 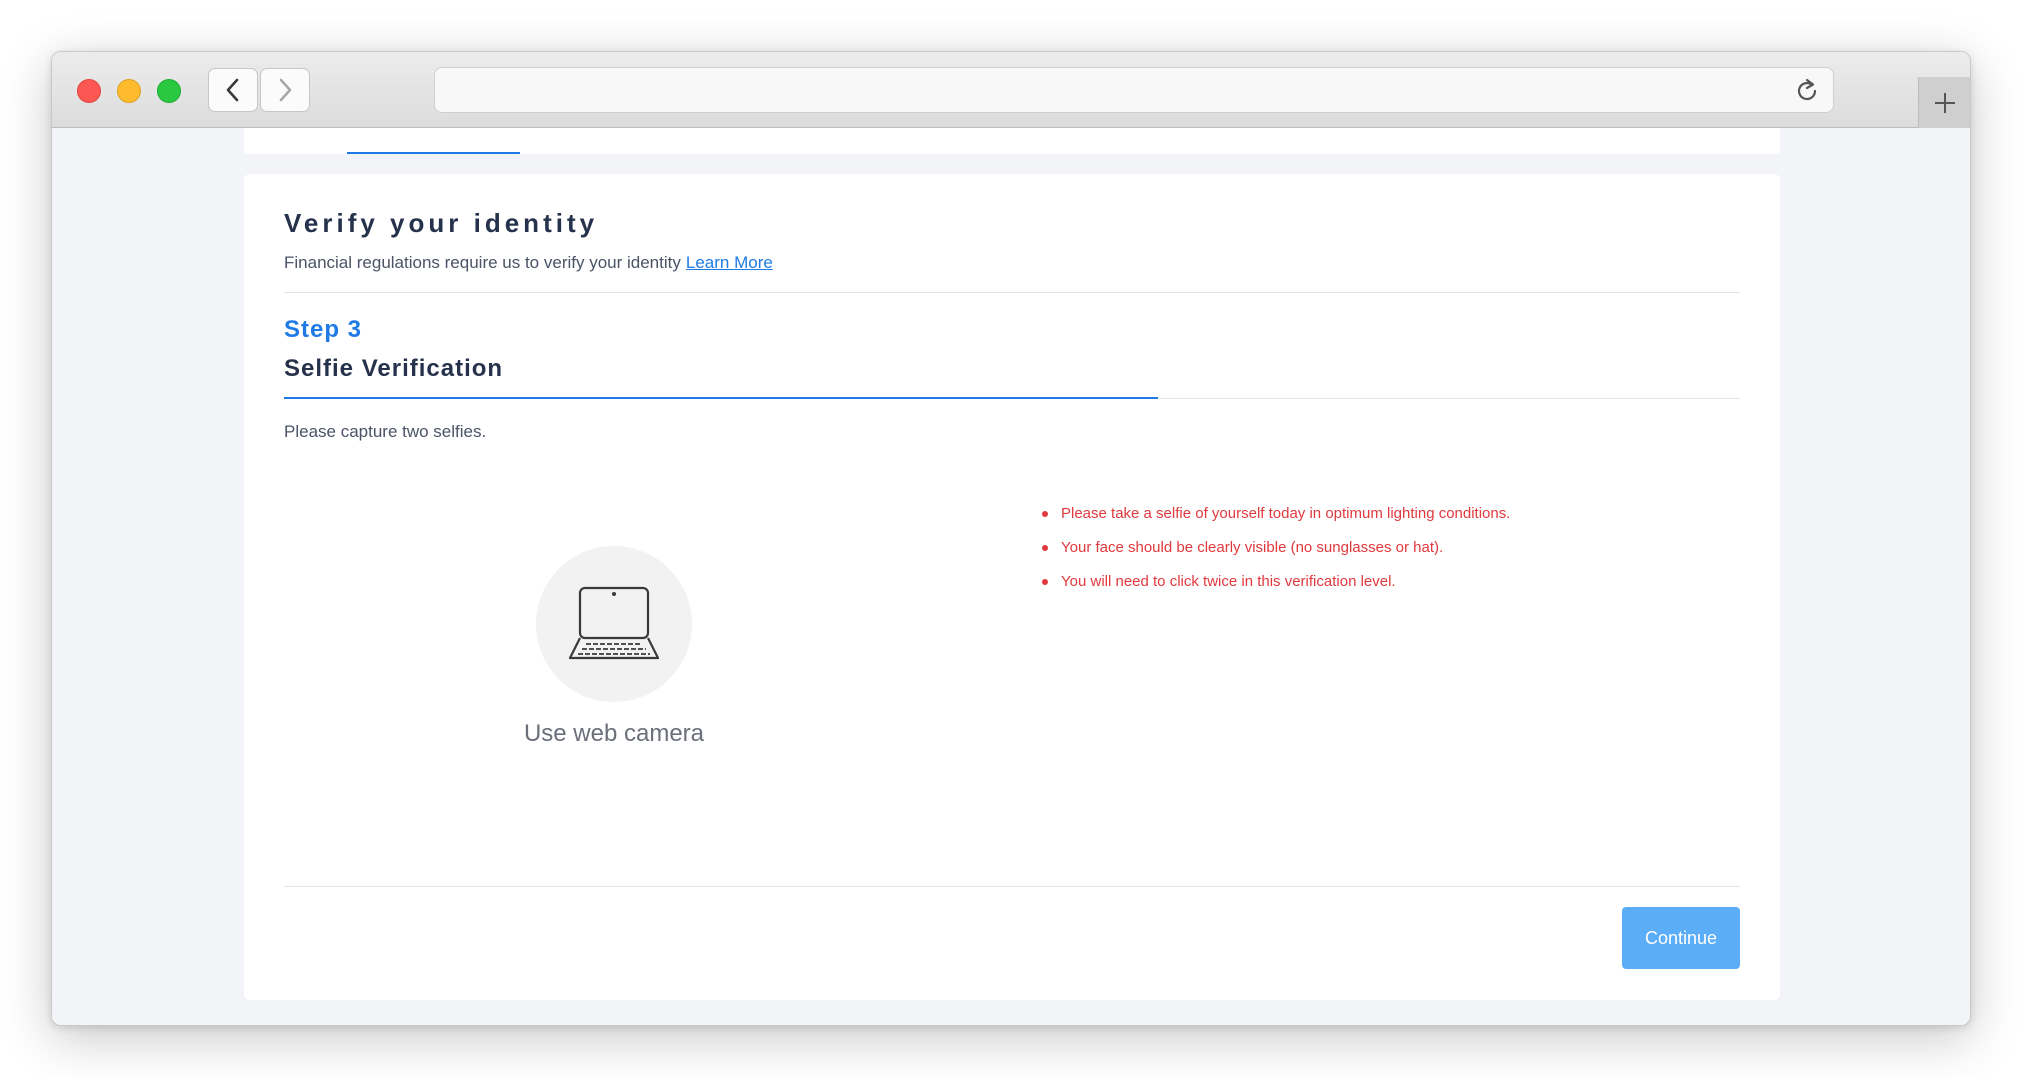 I want to click on chevron-left-icon, so click(x=232, y=90).